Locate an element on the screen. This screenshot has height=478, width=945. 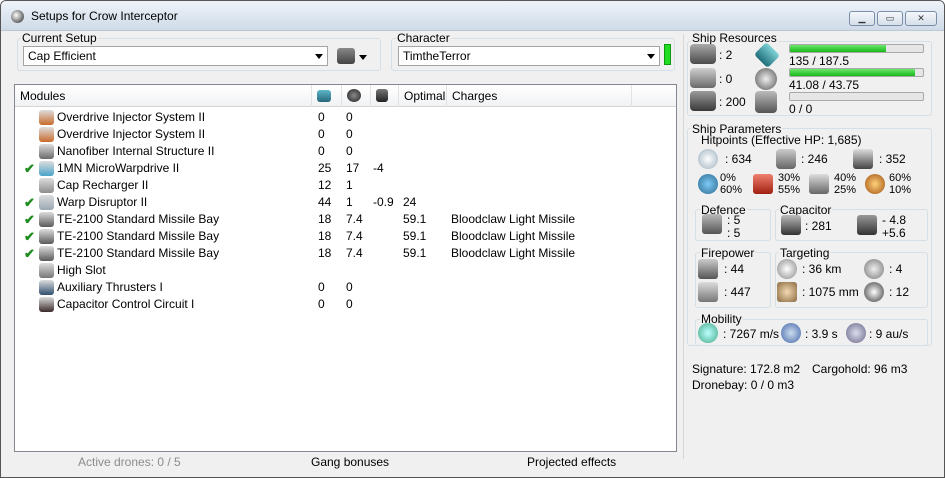
shield-icon is located at coordinates (708, 159).